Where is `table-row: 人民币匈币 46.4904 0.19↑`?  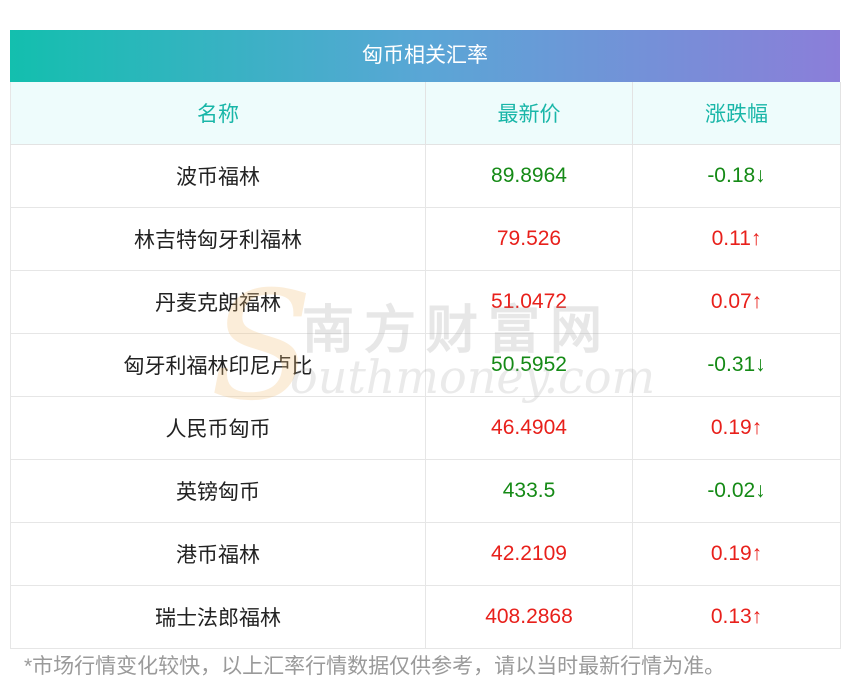
table-row: 人民币匈币 46.4904 0.19↑ is located at coordinates (425, 428).